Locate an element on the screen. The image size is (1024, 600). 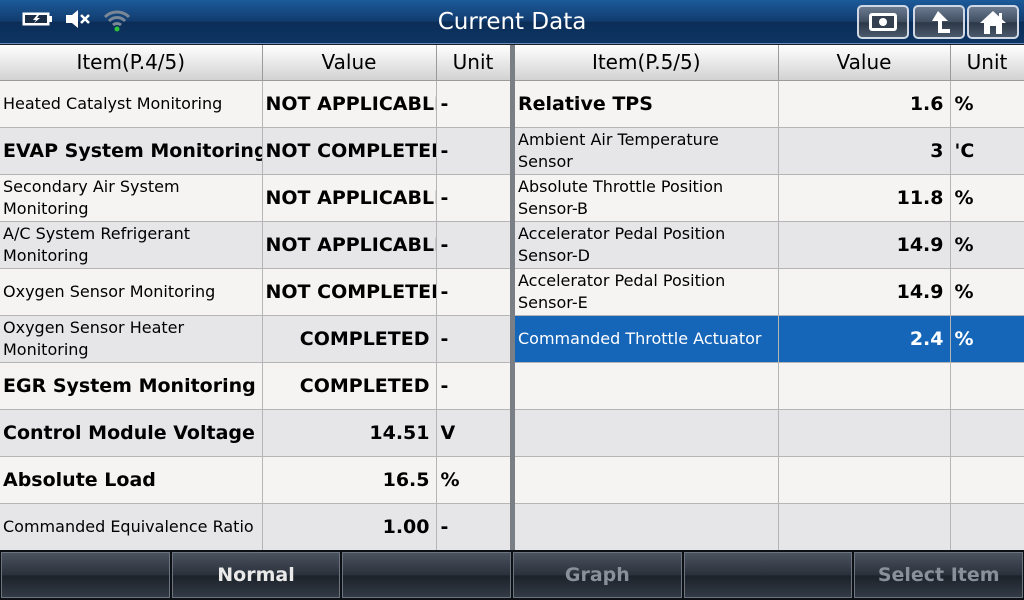
title-bar: Current Data is located at coordinates (512, 22).